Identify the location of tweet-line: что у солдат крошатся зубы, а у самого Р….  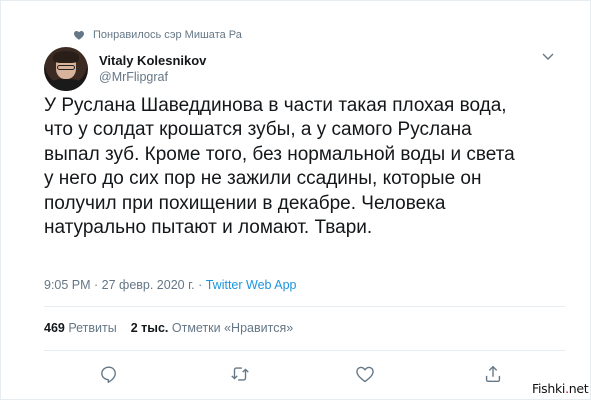
(258, 130).